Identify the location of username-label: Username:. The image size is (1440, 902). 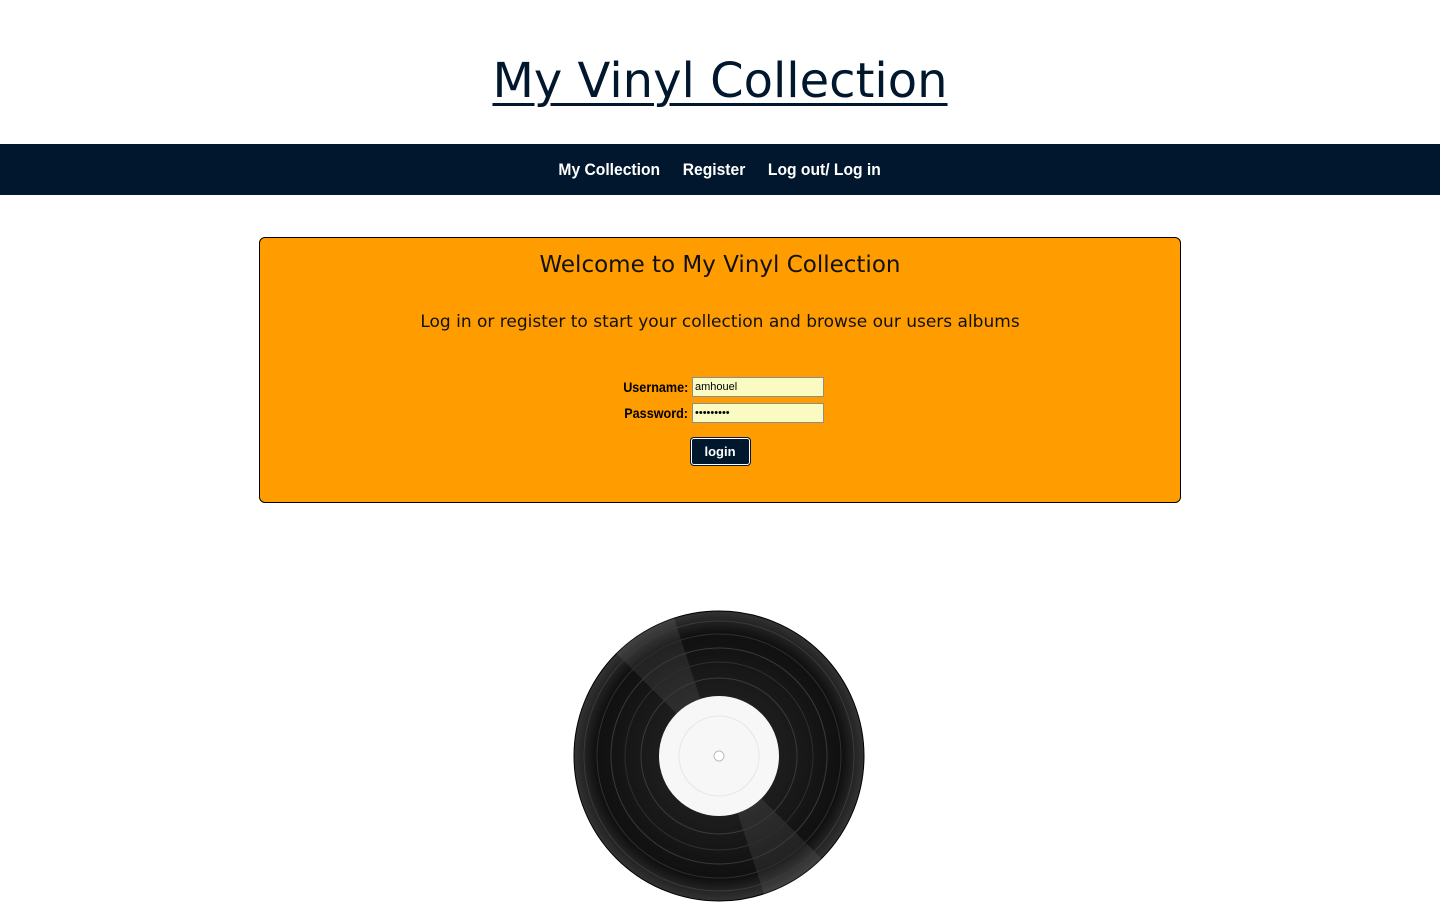
(656, 387).